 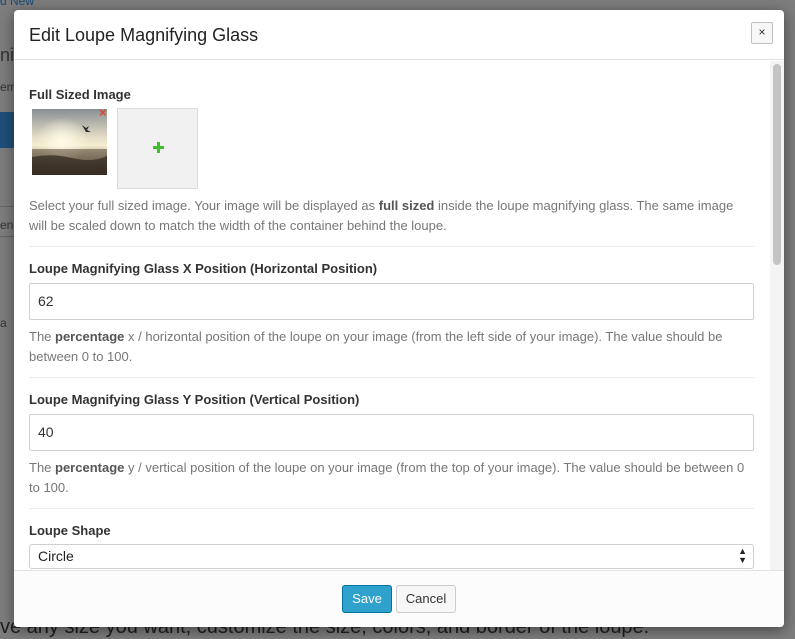 What do you see at coordinates (144, 35) in the screenshot?
I see `modal-title: Edit Loupe Magnifying Glass` at bounding box center [144, 35].